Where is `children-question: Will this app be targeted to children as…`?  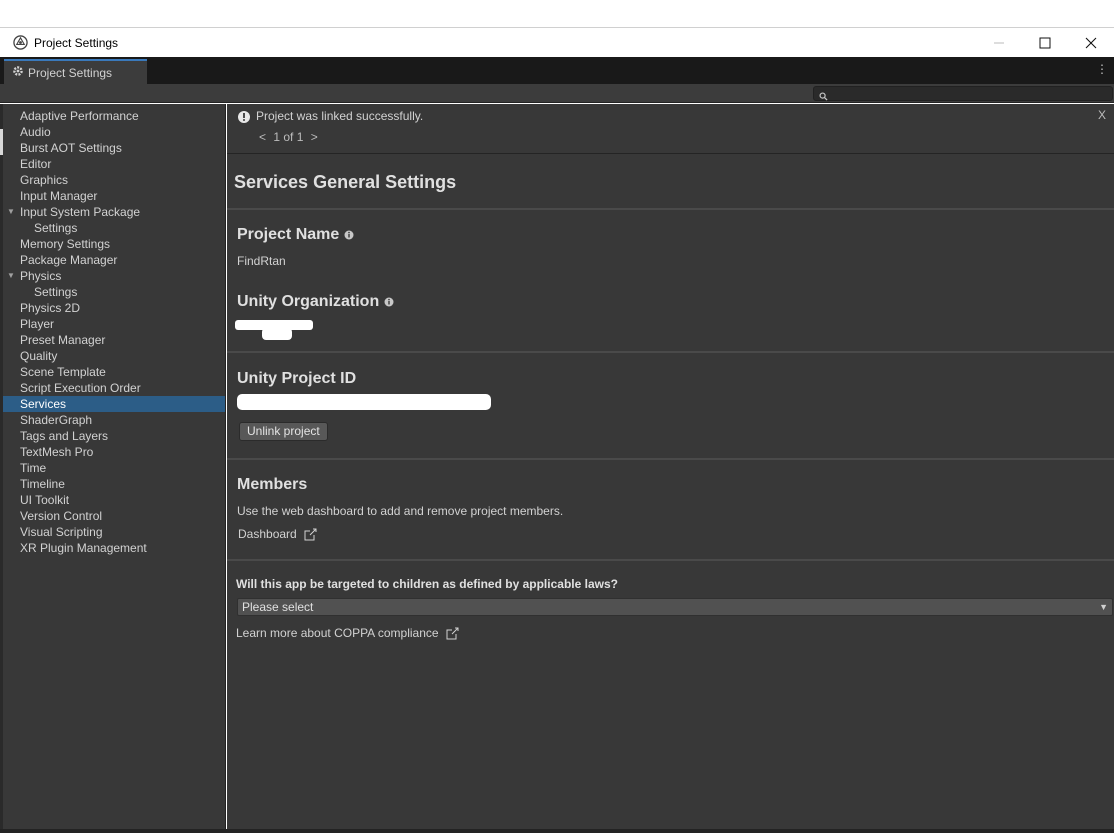 children-question: Will this app be targeted to children as… is located at coordinates (427, 584).